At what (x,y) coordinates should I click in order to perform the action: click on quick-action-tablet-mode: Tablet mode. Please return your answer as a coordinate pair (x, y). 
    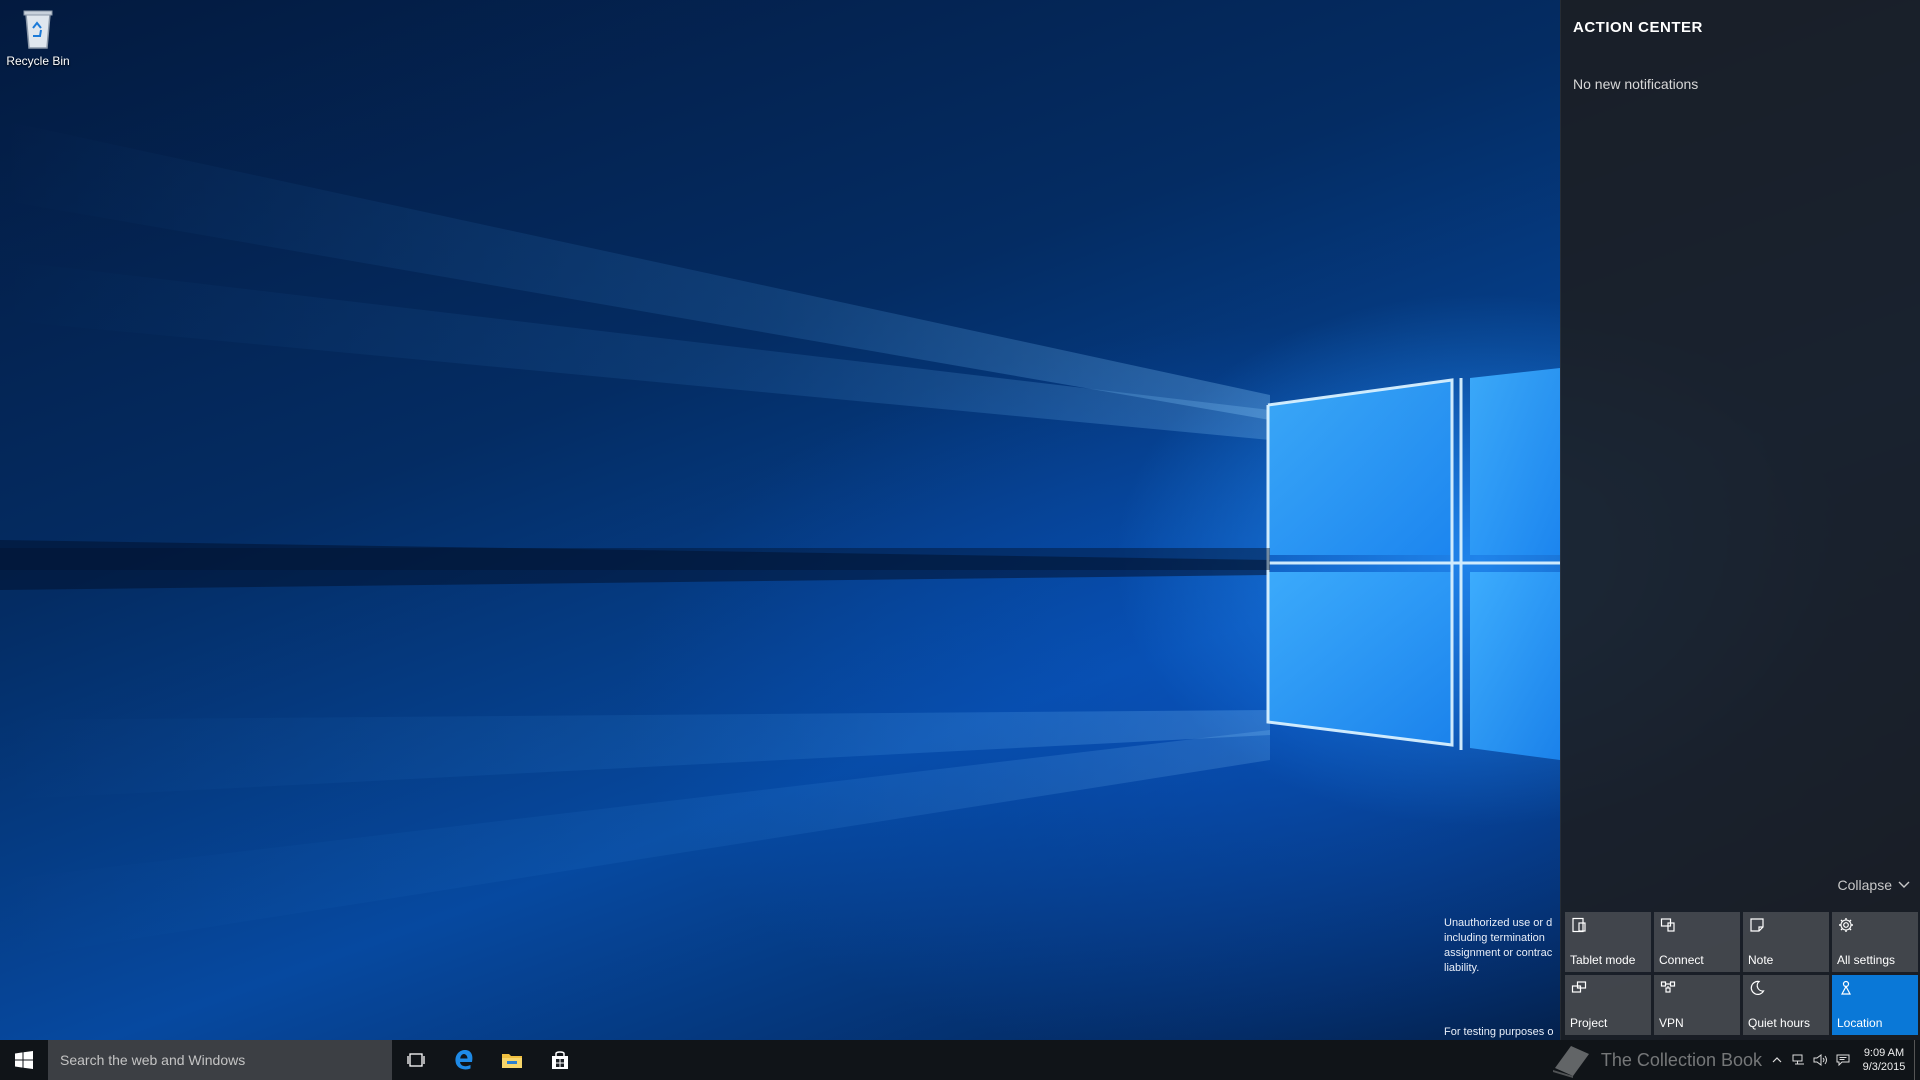
    Looking at the image, I should click on (1608, 942).